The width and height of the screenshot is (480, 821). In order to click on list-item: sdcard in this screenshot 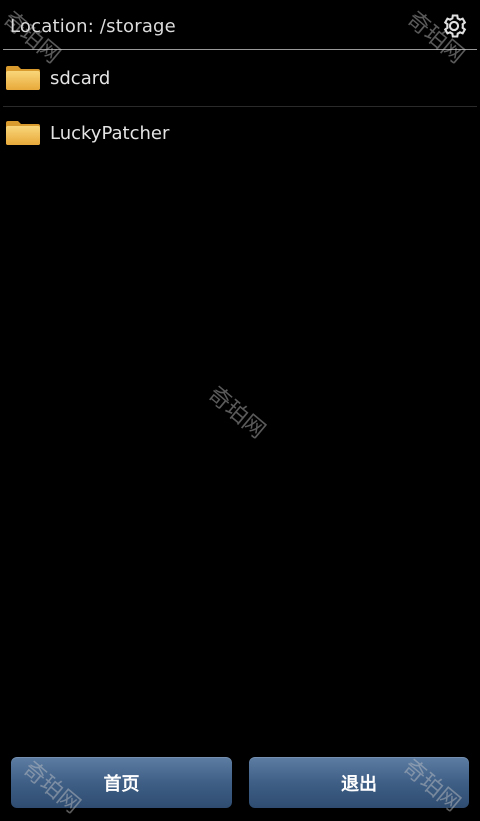, I will do `click(240, 79)`.